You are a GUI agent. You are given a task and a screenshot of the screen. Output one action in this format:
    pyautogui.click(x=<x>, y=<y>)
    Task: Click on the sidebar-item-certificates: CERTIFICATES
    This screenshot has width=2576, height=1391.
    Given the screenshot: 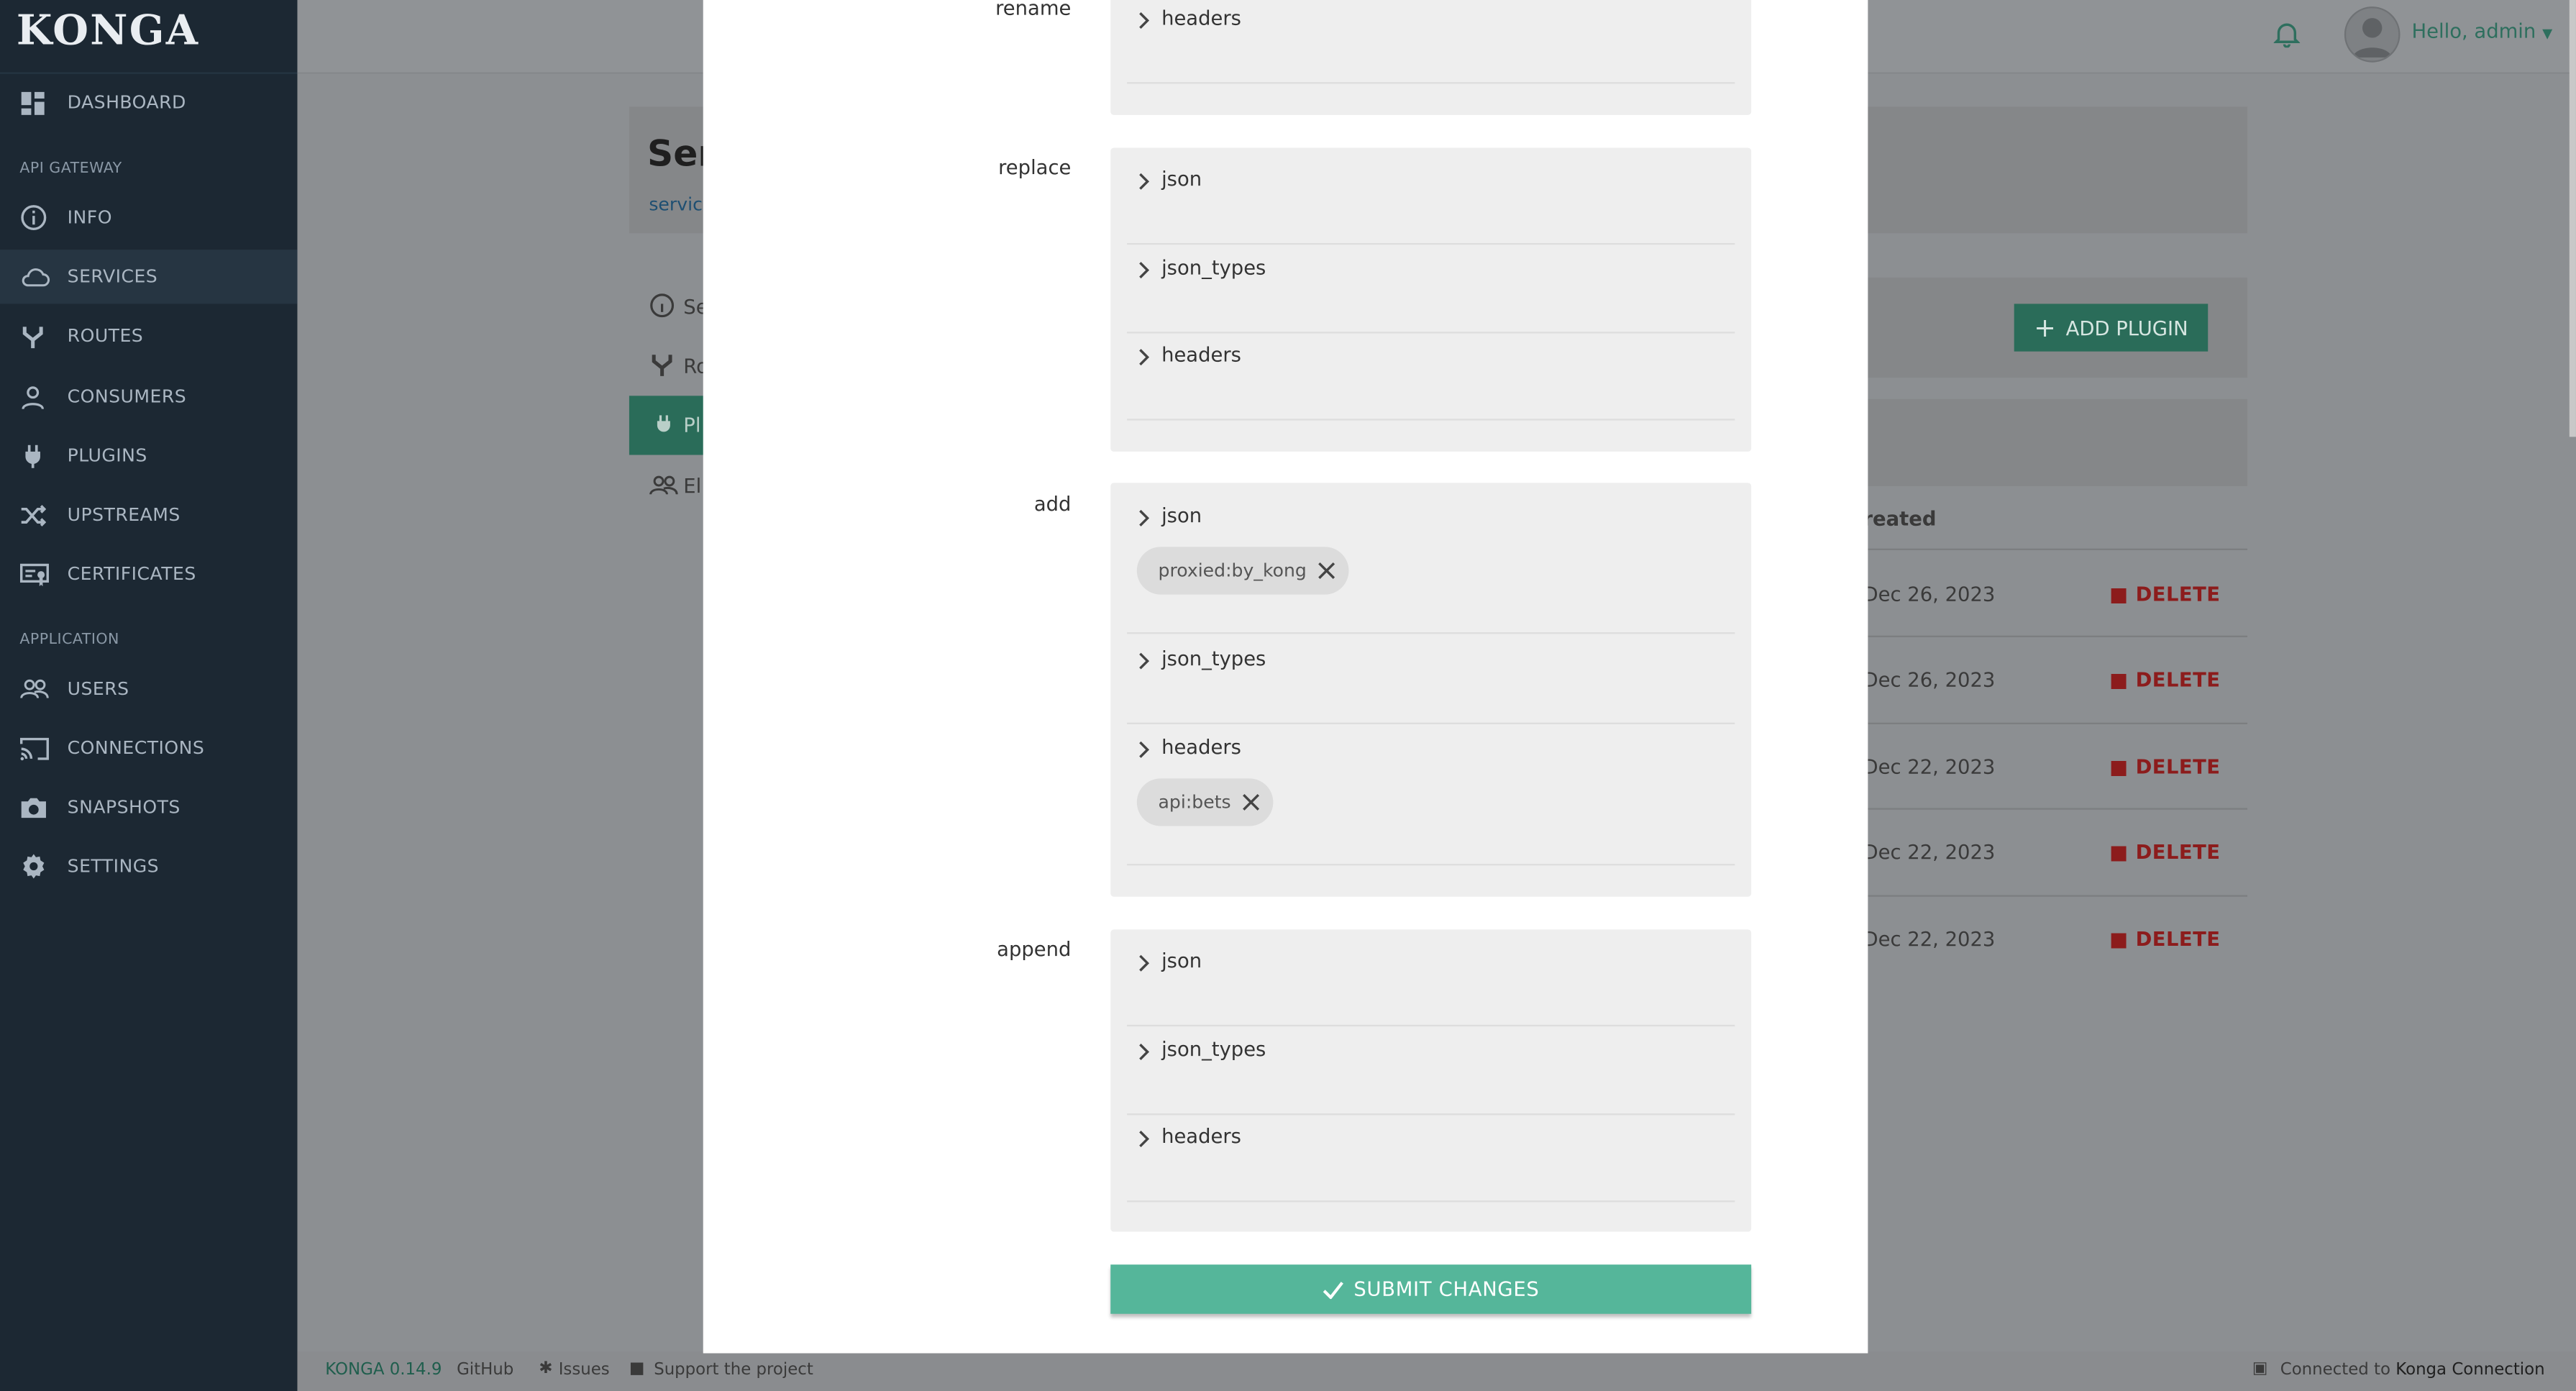 What is the action you would take?
    pyautogui.click(x=148, y=574)
    